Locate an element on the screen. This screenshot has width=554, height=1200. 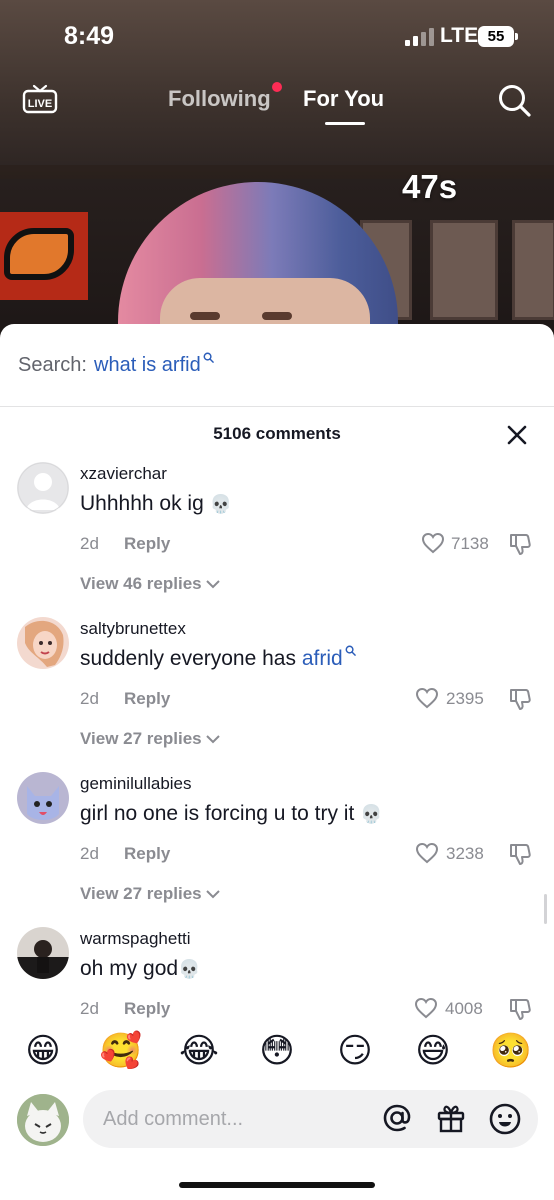
comment-username: saltybrunettex is located at coordinates (133, 629).